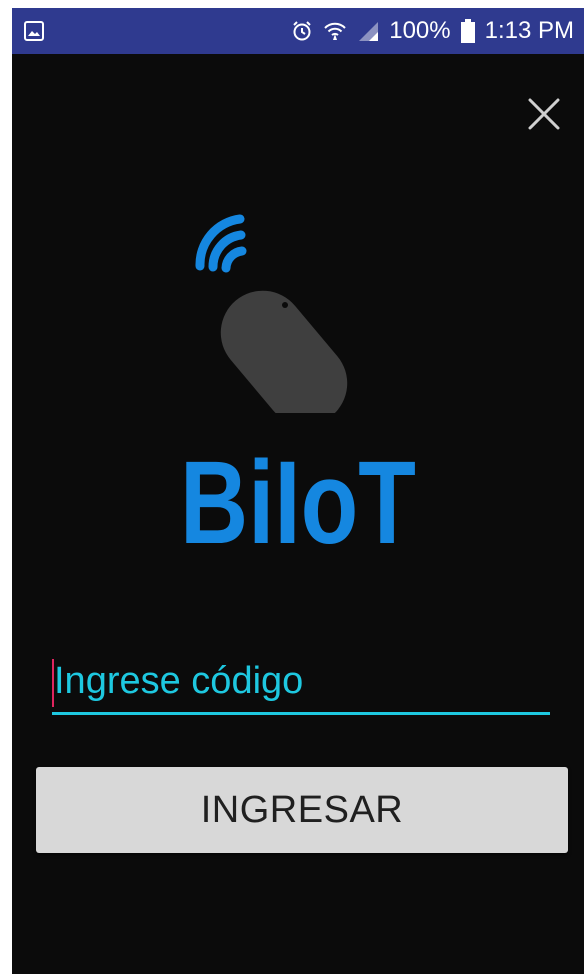 The image size is (584, 974). I want to click on alarm-icon, so click(302, 31).